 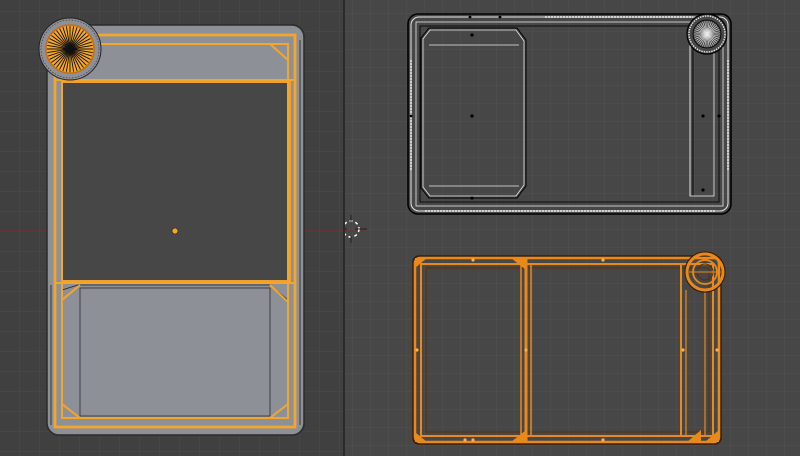 I want to click on dial-wheel-wire-icon, so click(x=707, y=34).